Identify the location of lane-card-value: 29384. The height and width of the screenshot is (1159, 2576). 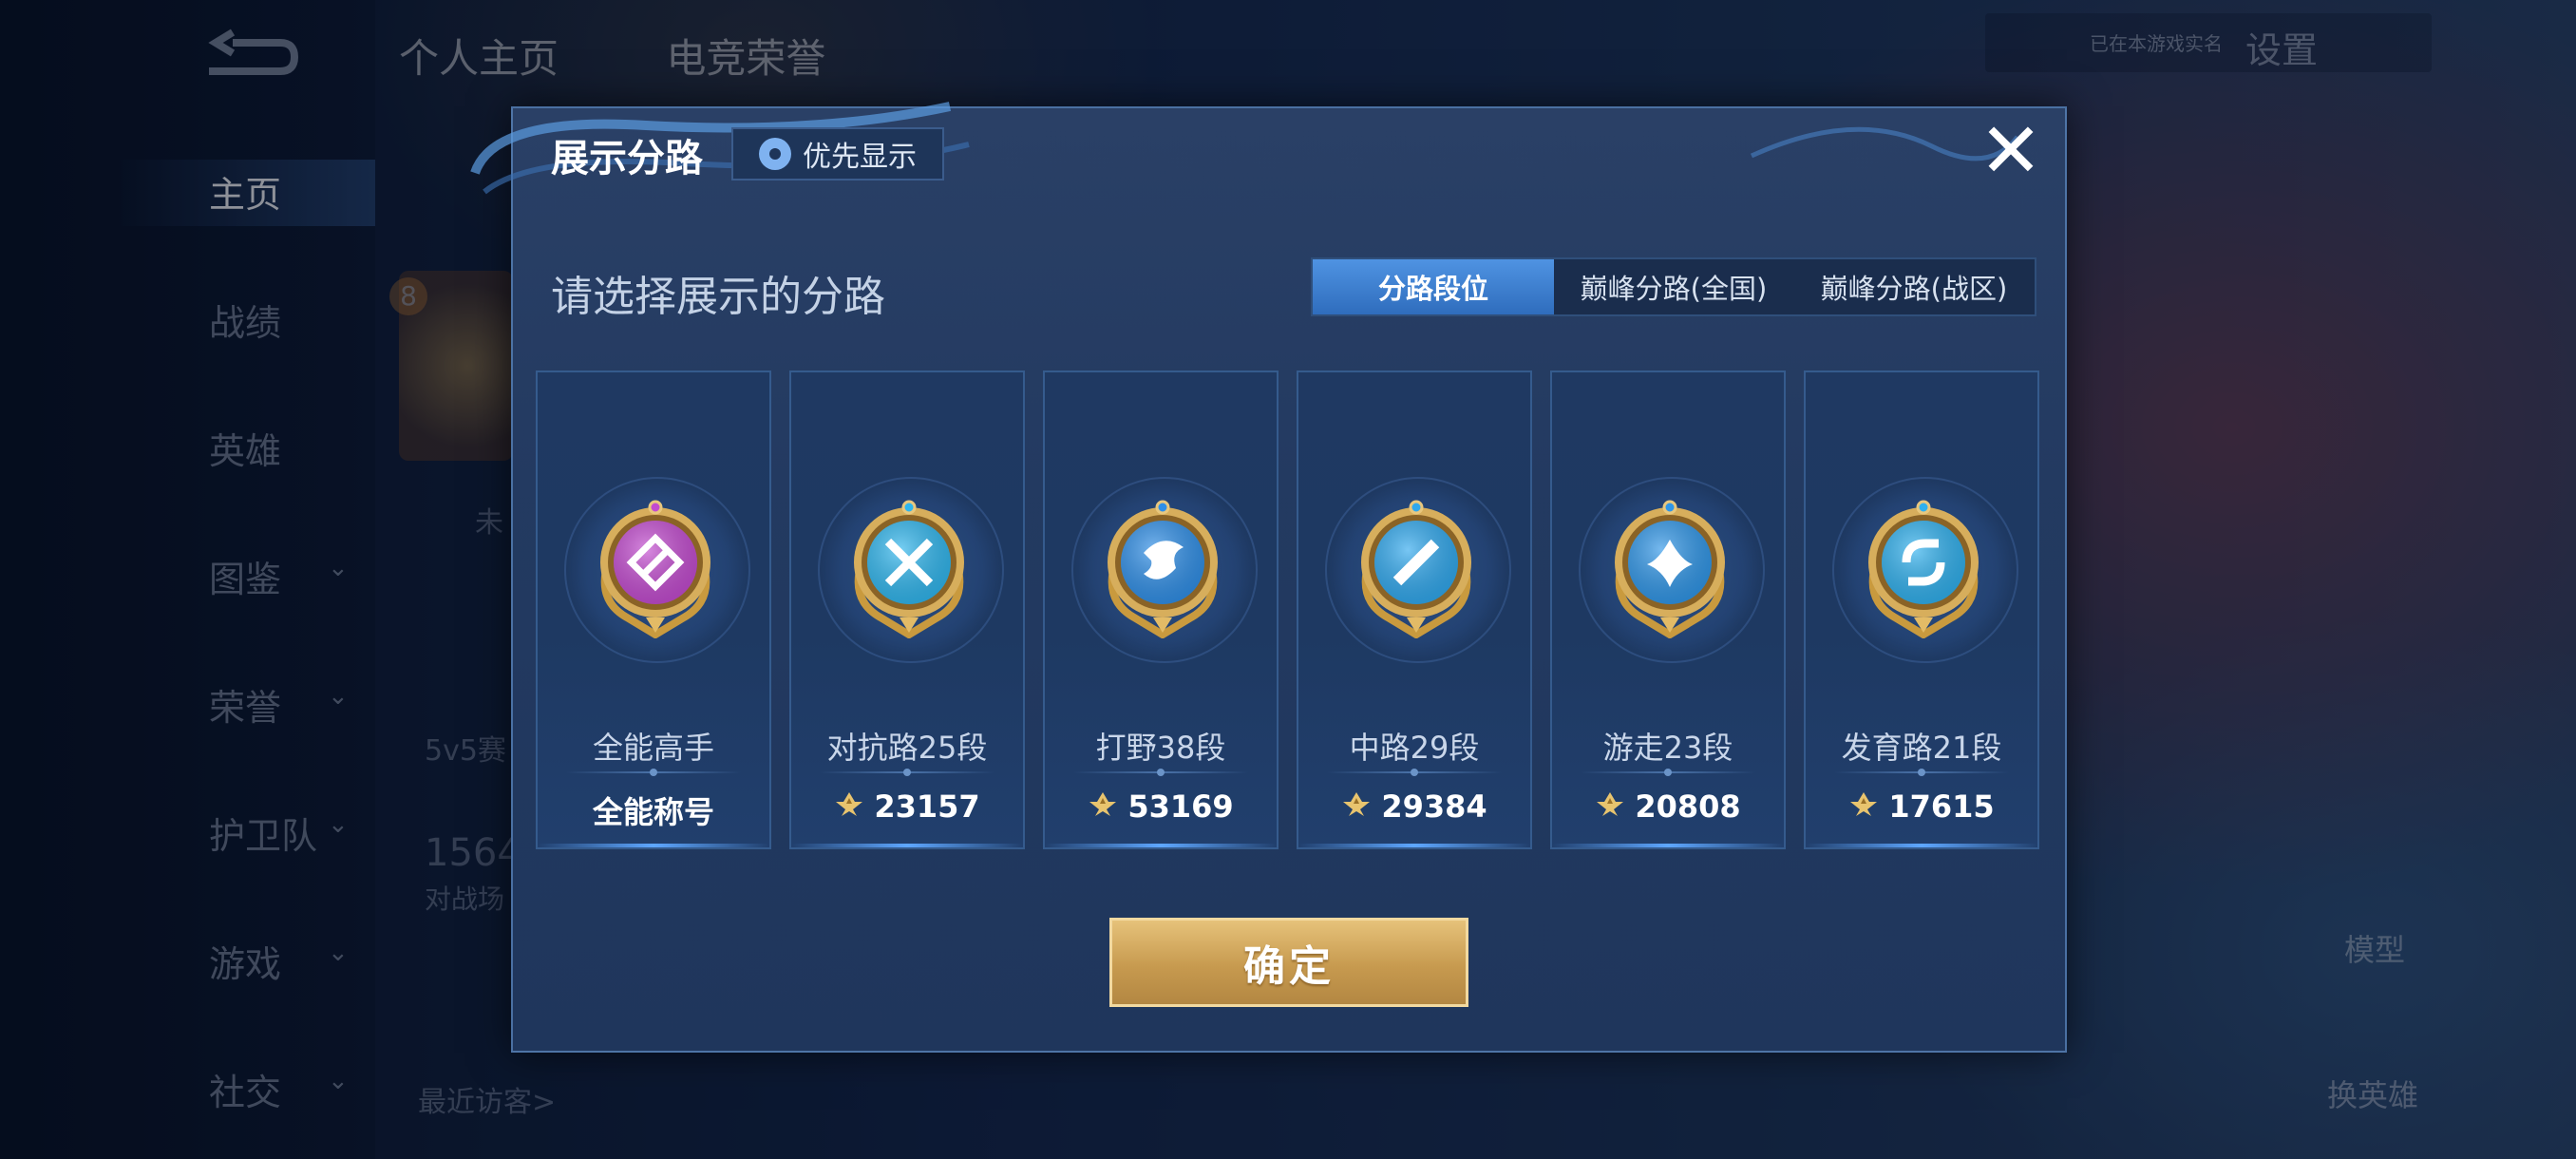
(1434, 806).